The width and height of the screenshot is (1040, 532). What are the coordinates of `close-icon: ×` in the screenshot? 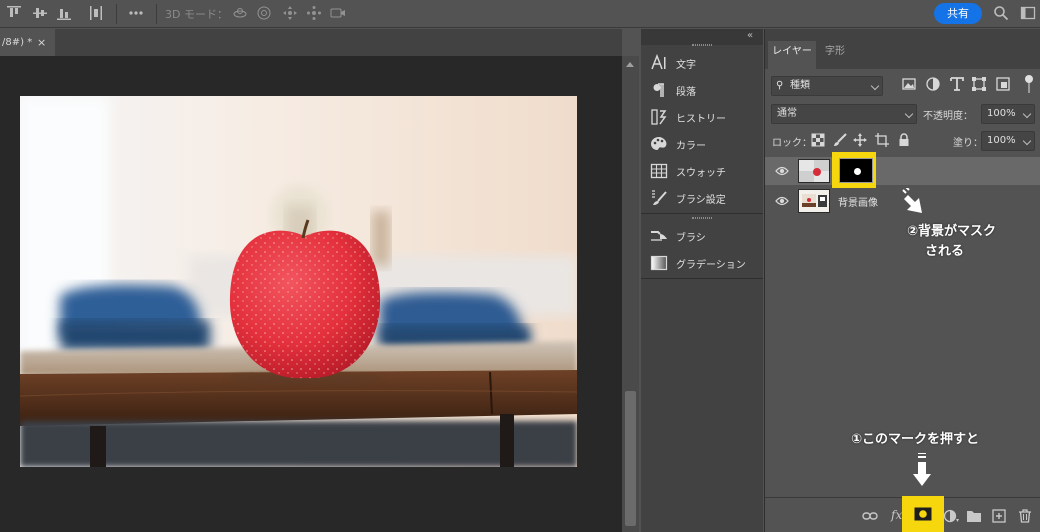 It's located at (41, 42).